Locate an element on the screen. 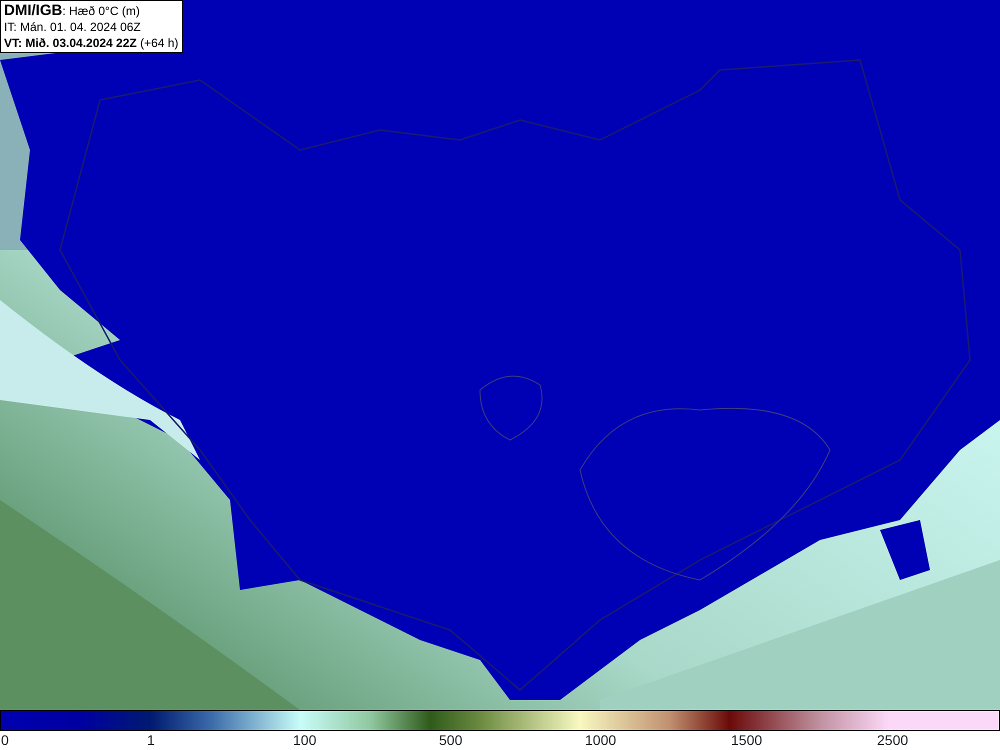  scale-label: 2500 is located at coordinates (892, 740).